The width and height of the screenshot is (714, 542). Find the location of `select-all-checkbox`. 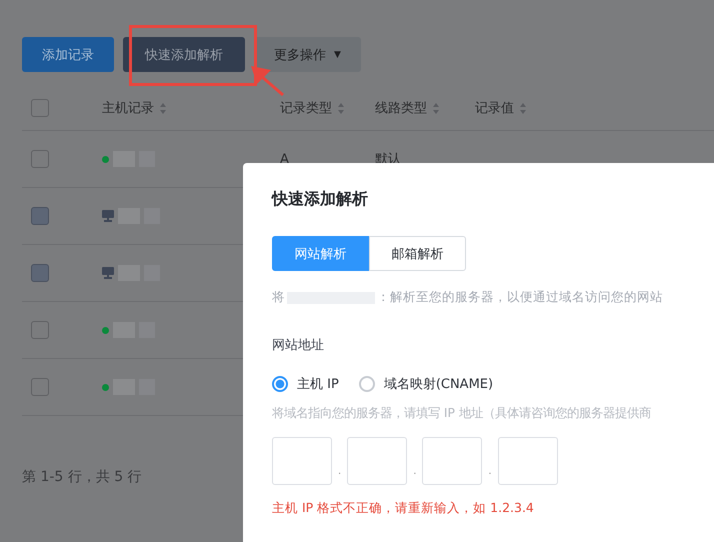

select-all-checkbox is located at coordinates (40, 108).